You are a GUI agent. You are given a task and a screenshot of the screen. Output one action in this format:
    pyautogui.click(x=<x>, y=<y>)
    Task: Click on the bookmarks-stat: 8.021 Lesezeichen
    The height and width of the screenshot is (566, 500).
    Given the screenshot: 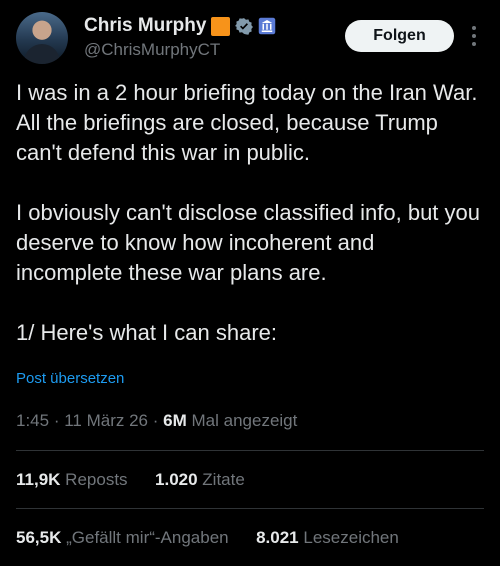 What is the action you would take?
    pyautogui.click(x=327, y=537)
    